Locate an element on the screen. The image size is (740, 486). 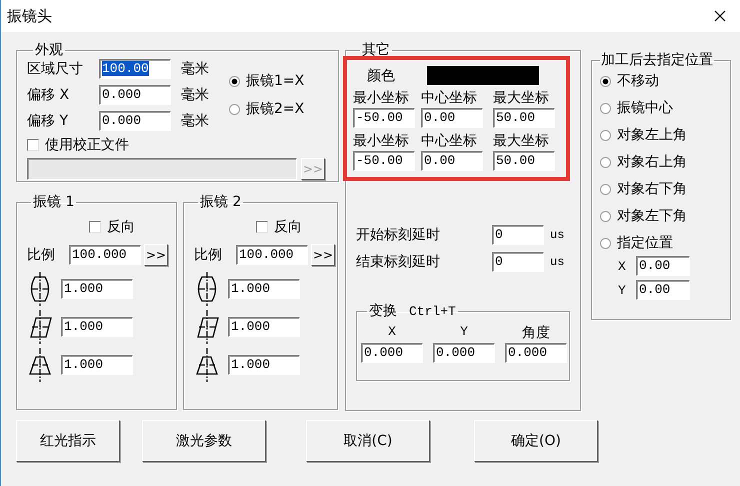
radio-label: 对象左上角 is located at coordinates (652, 135).